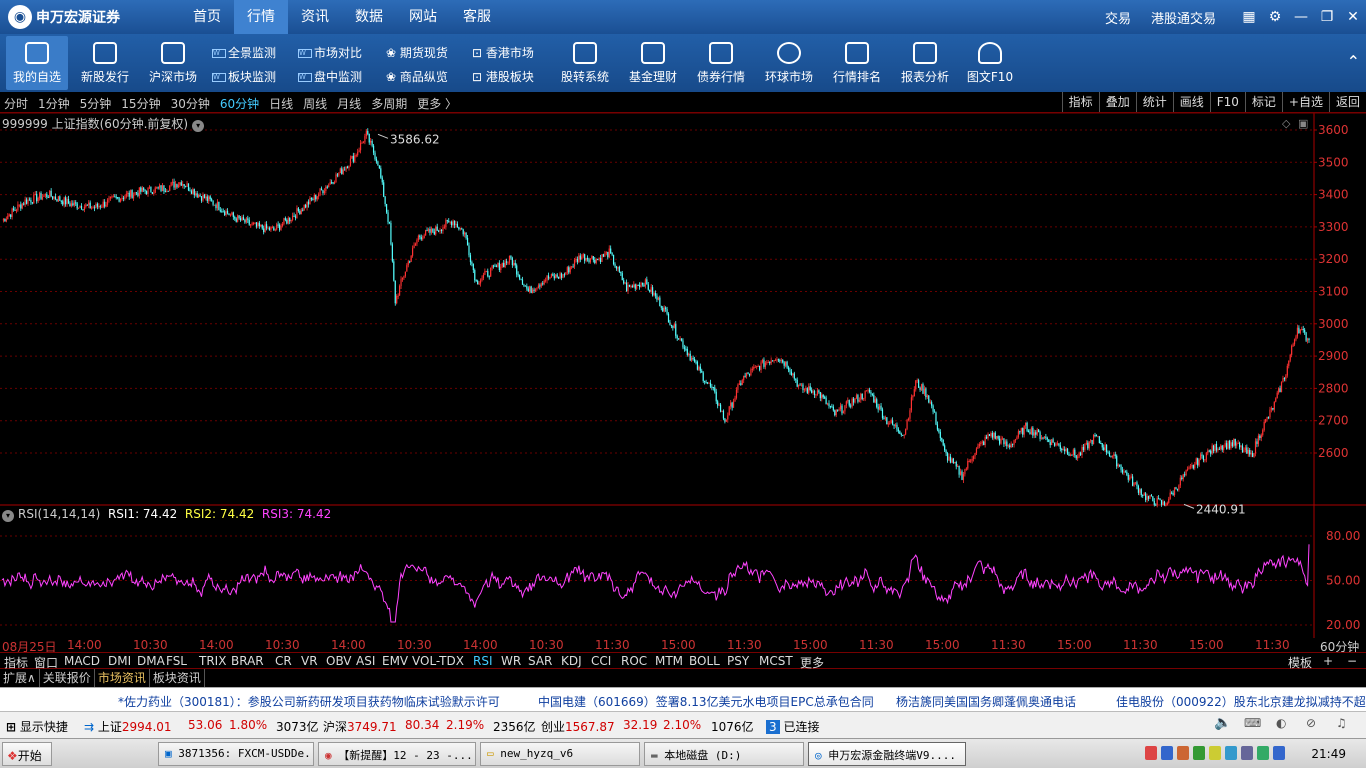 The width and height of the screenshot is (1366, 768). Describe the element at coordinates (1353, 61) in the screenshot. I see `collapse-chevron-icon: ⌃` at that location.